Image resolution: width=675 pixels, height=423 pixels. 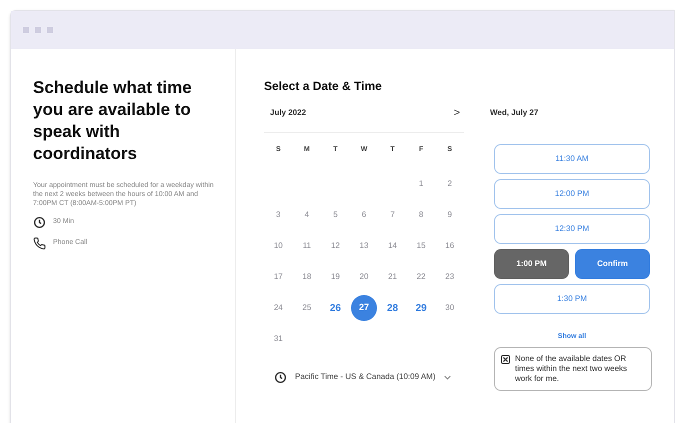 I want to click on option-text: None of the available dates OR times within the next two weeks work for me., so click(x=571, y=369).